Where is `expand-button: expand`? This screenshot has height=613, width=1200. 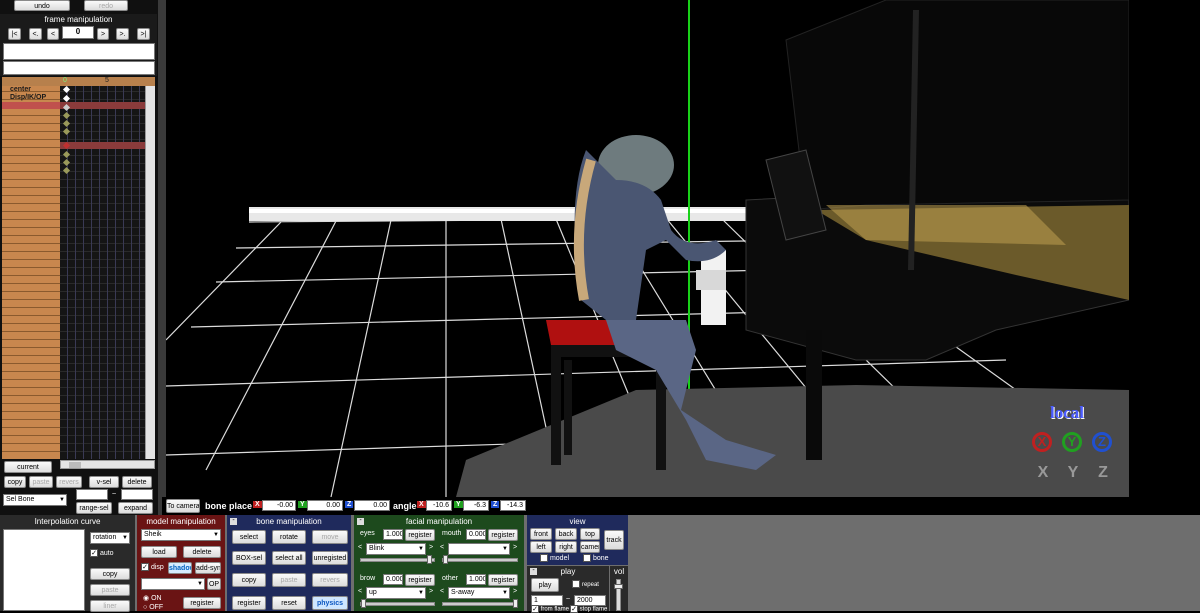 expand-button: expand is located at coordinates (135, 508).